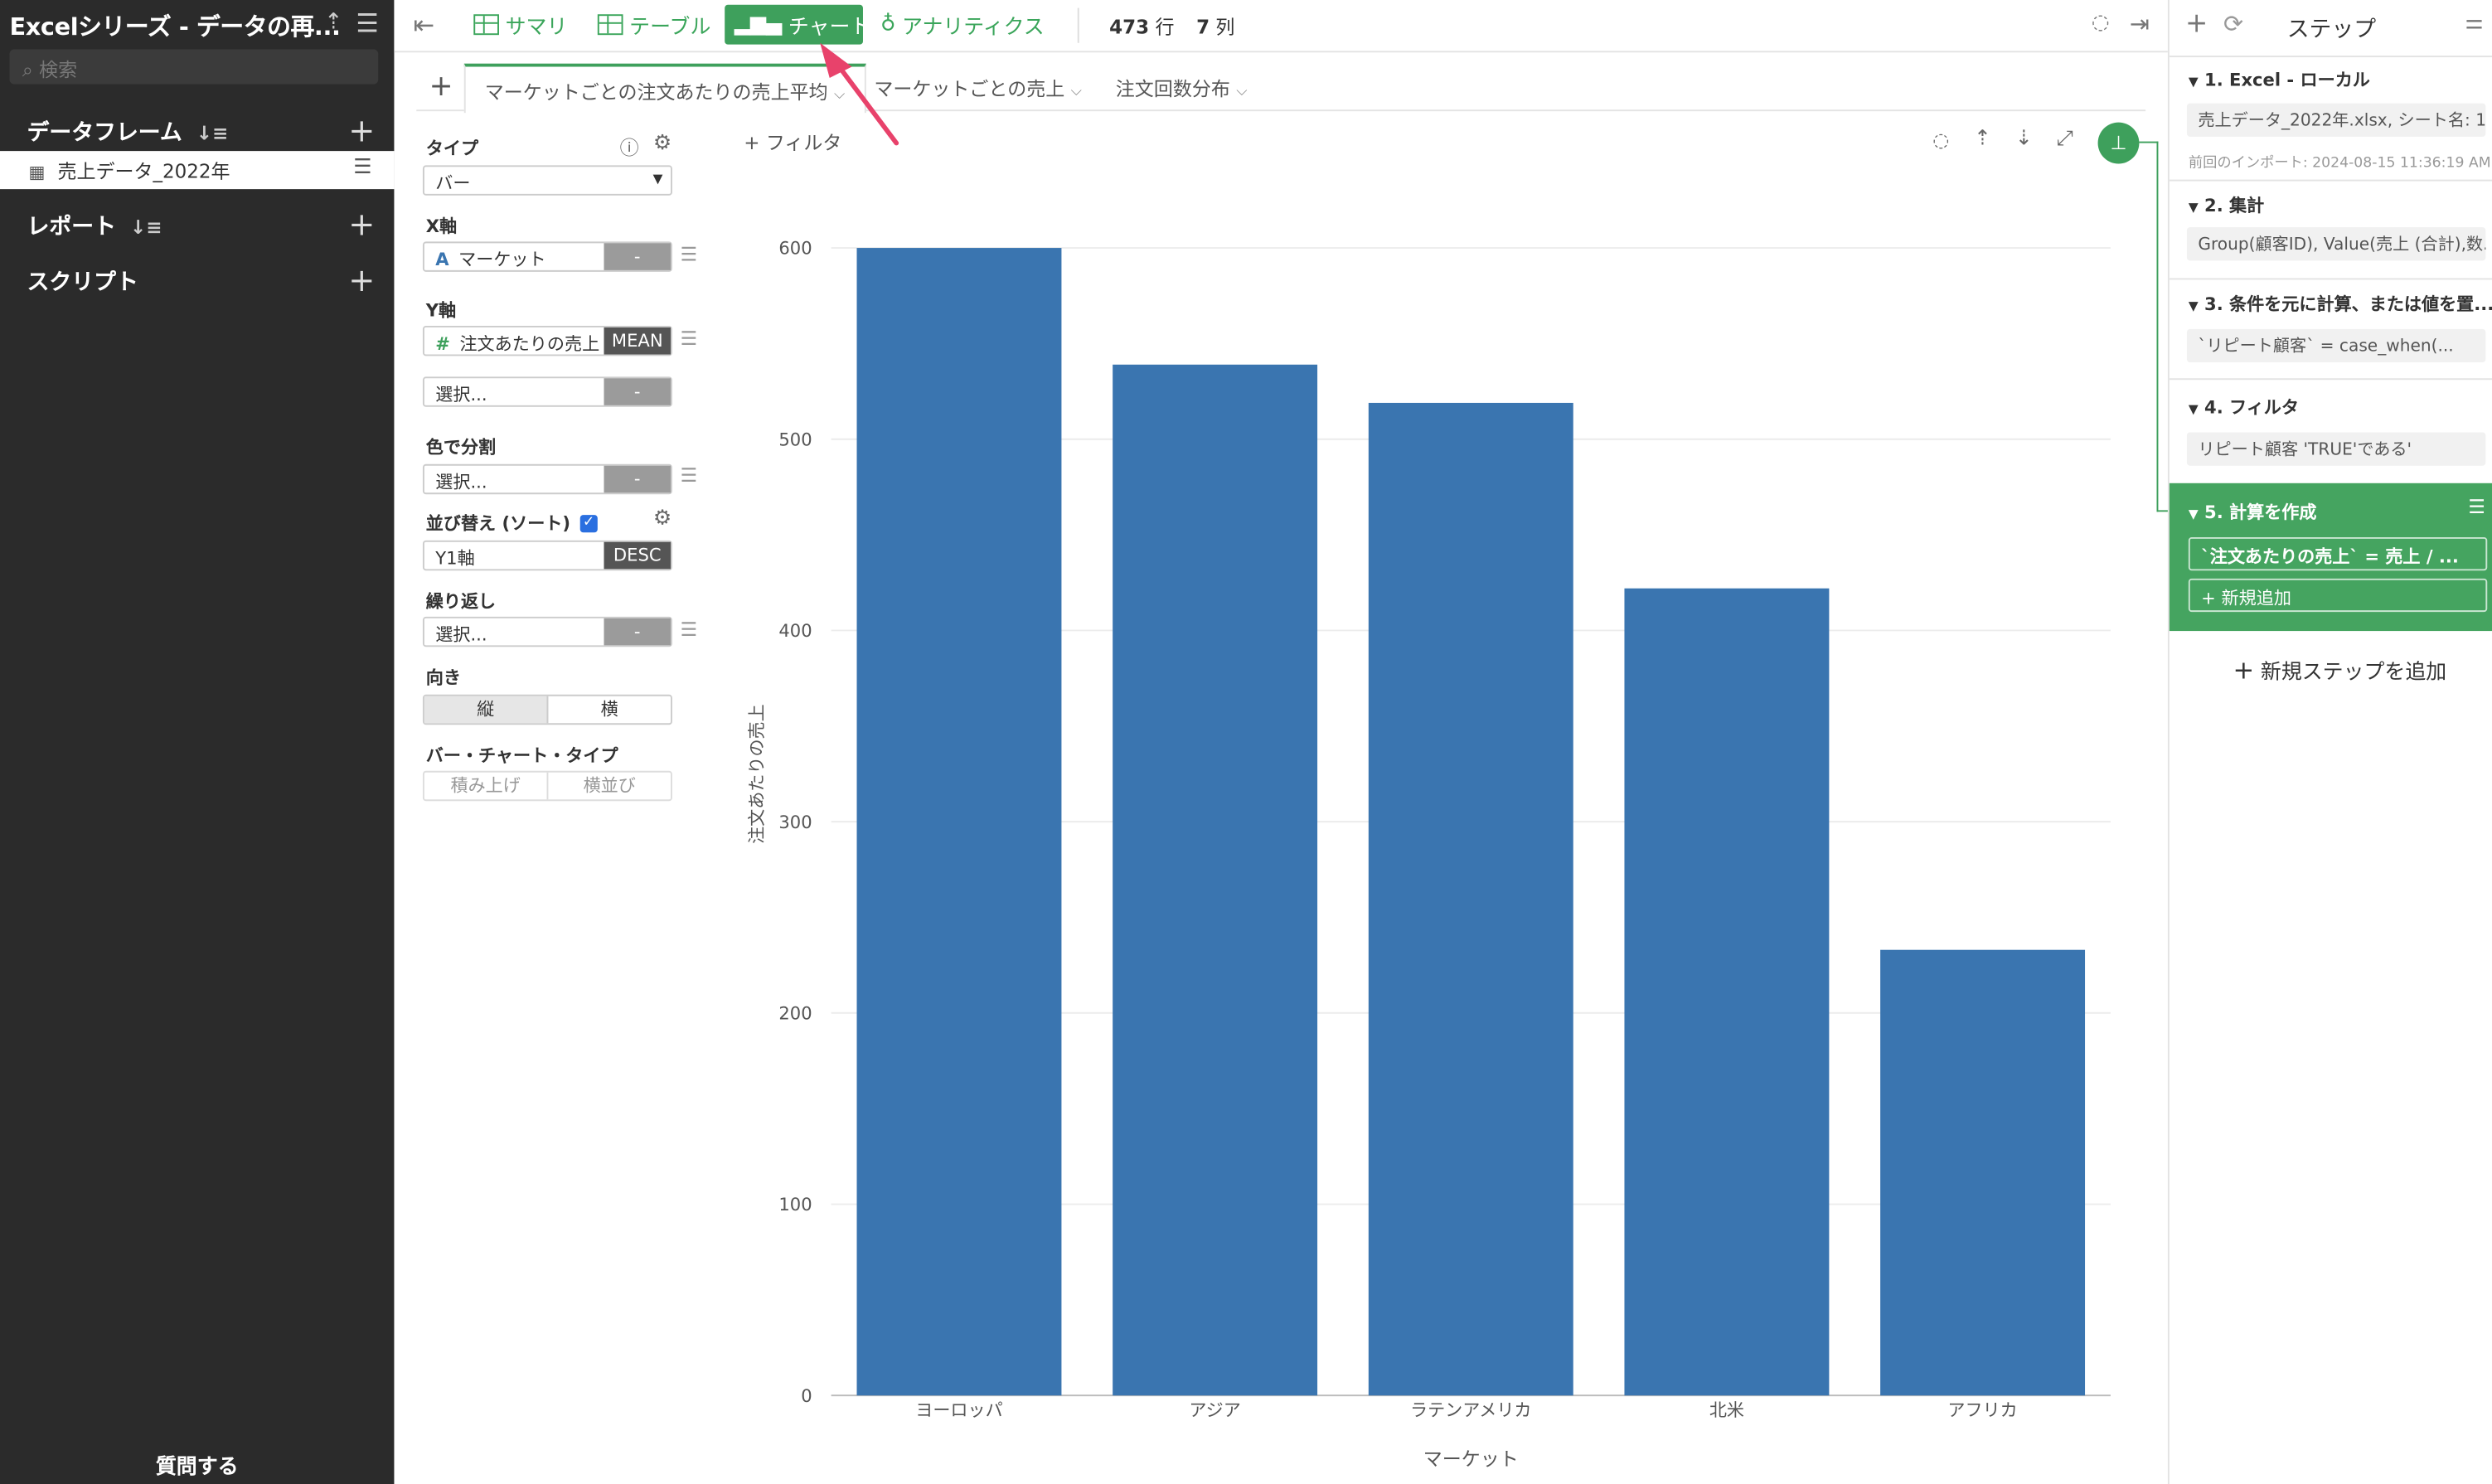  Describe the element at coordinates (836, 60) in the screenshot. I see `annotation-arrow-head` at that location.